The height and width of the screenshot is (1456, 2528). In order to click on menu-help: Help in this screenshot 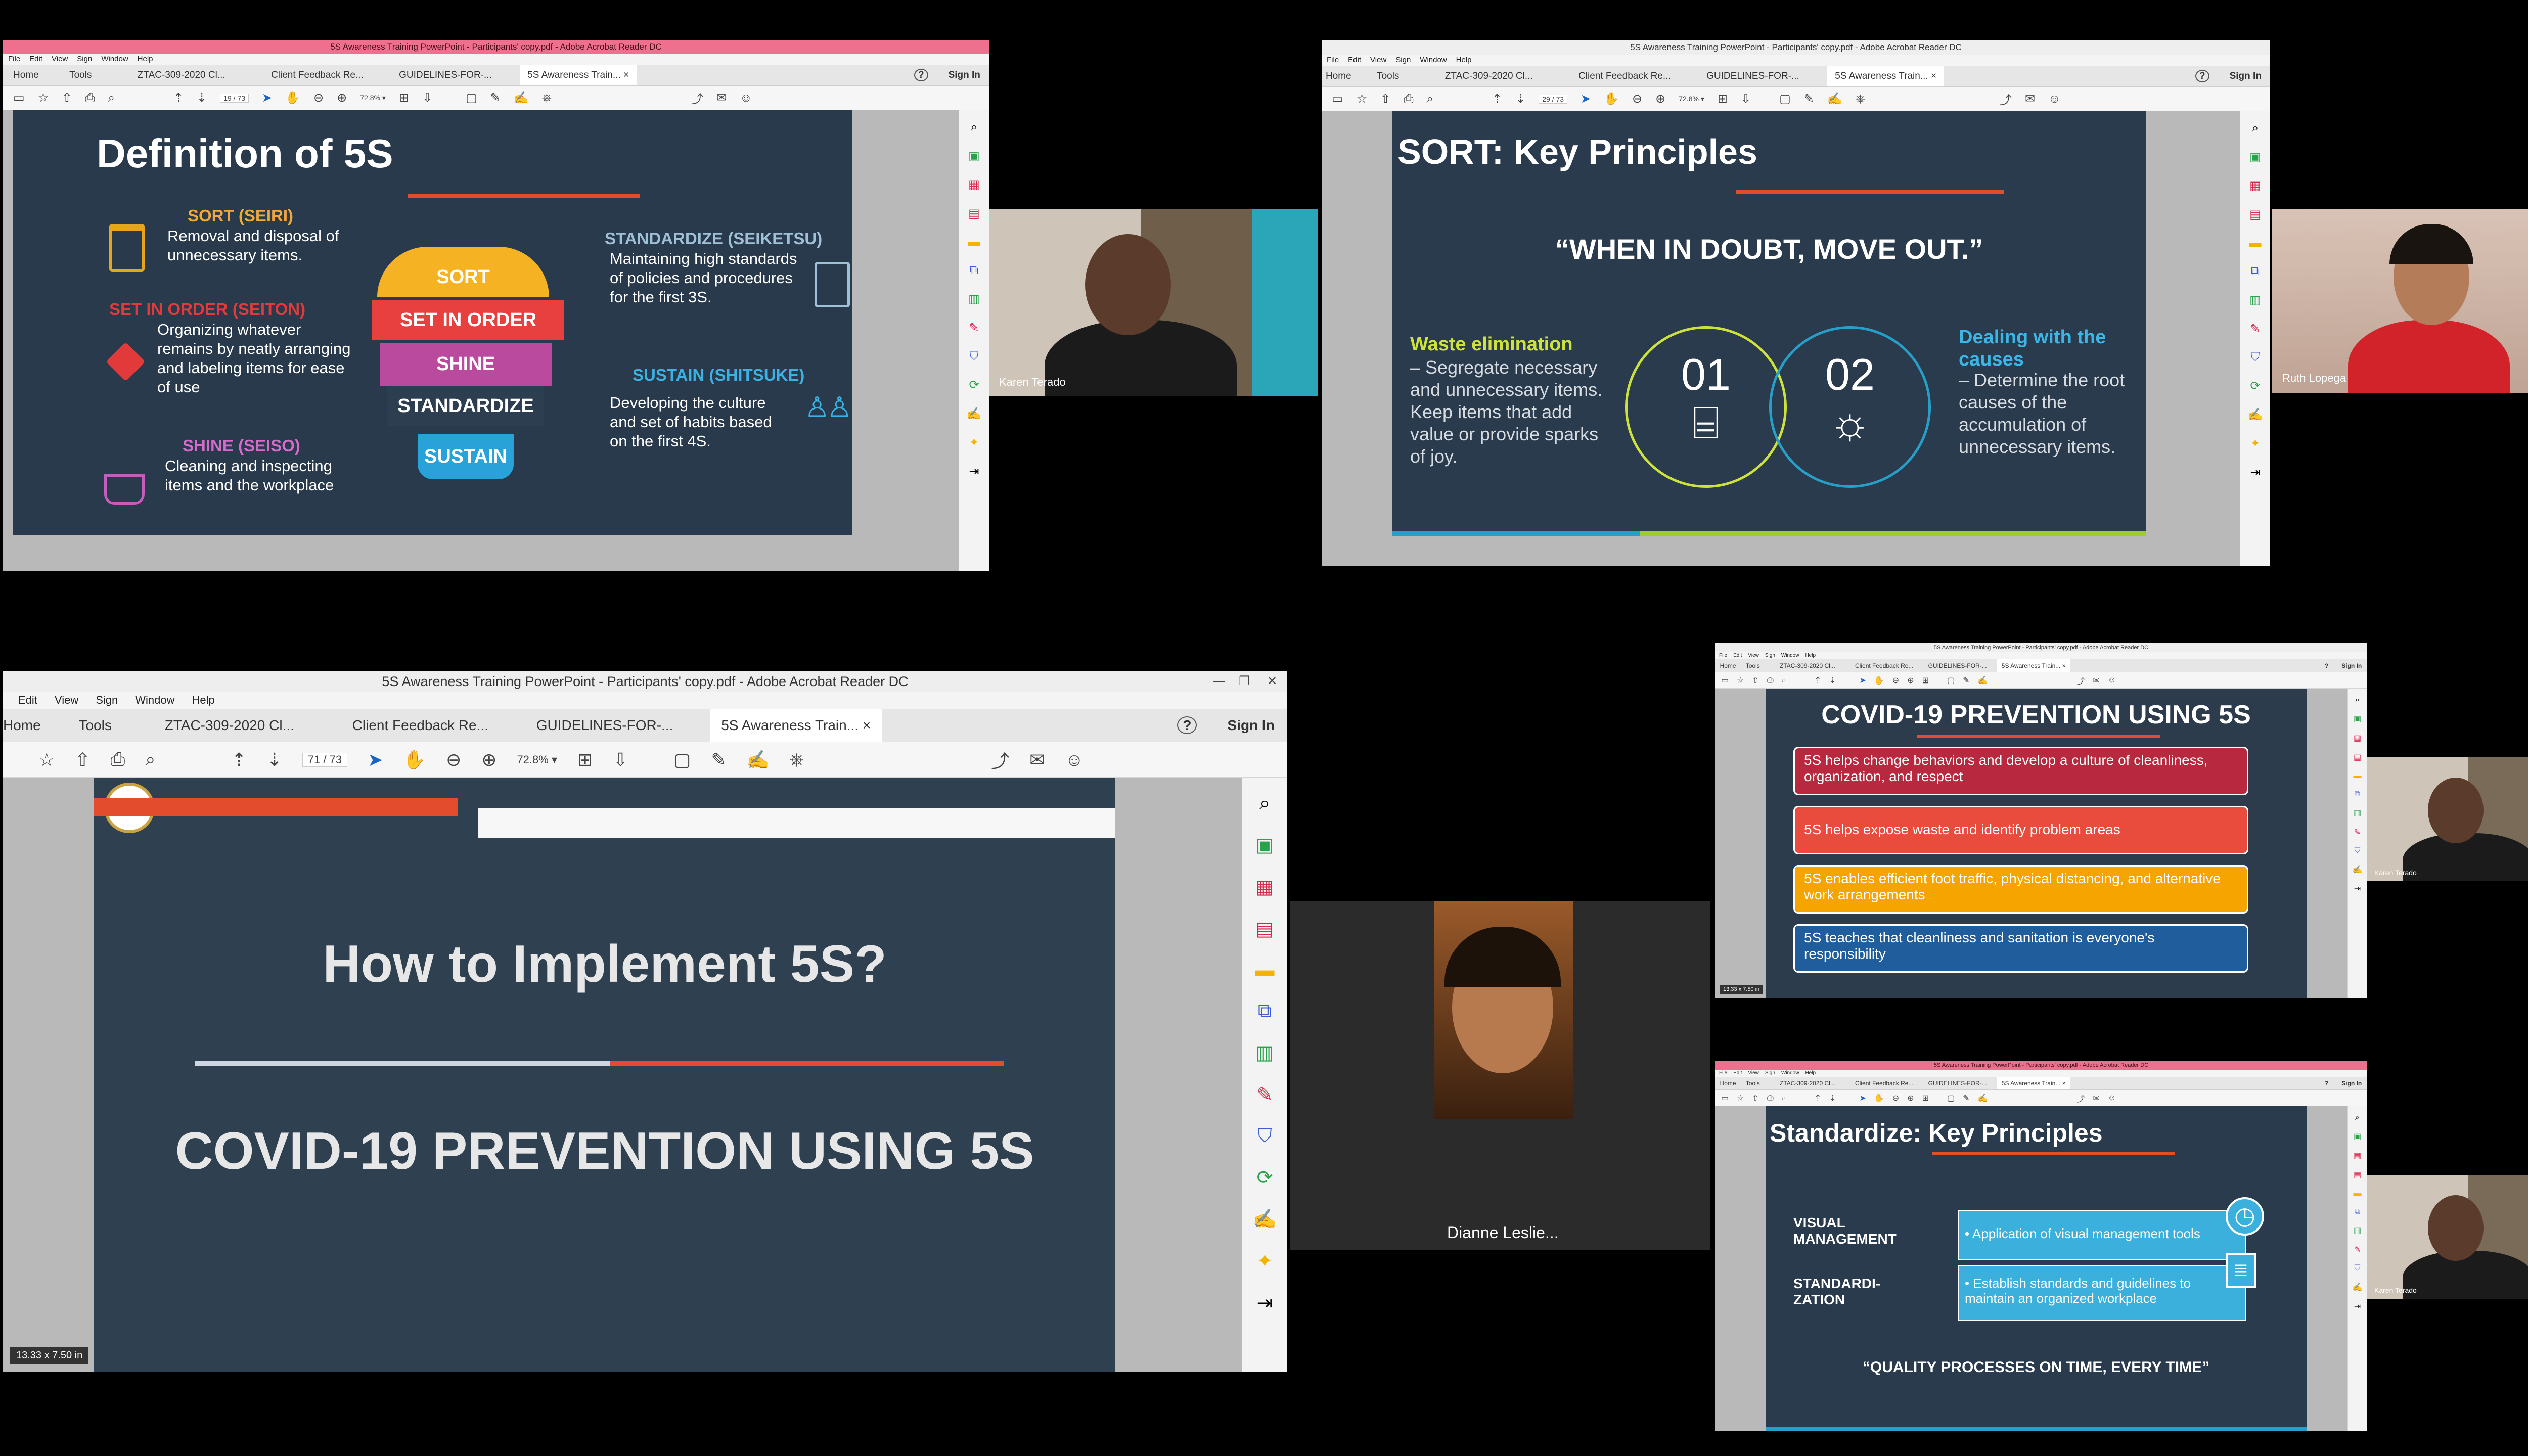, I will do `click(1811, 1073)`.